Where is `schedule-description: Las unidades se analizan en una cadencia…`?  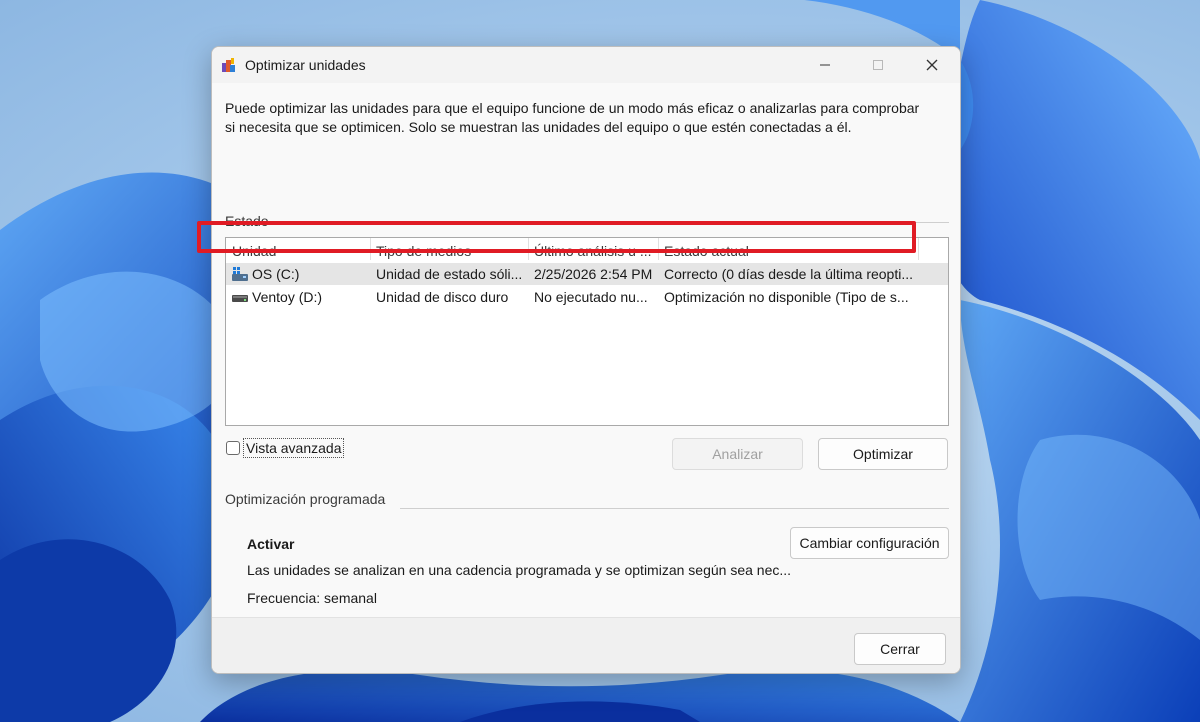
schedule-description: Las unidades se analizan en una cadencia… is located at coordinates (519, 570).